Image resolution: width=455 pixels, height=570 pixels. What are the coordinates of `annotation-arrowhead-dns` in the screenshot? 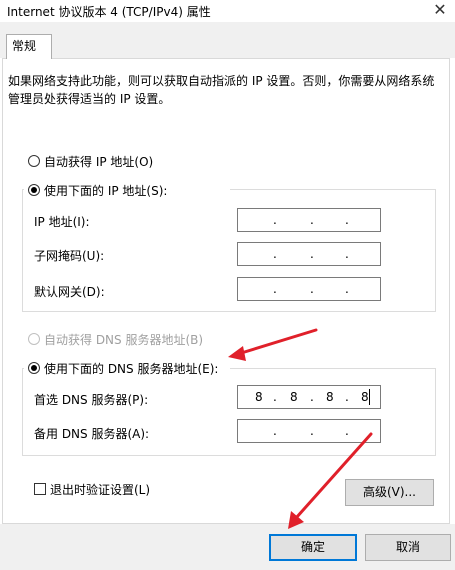 It's located at (237, 353).